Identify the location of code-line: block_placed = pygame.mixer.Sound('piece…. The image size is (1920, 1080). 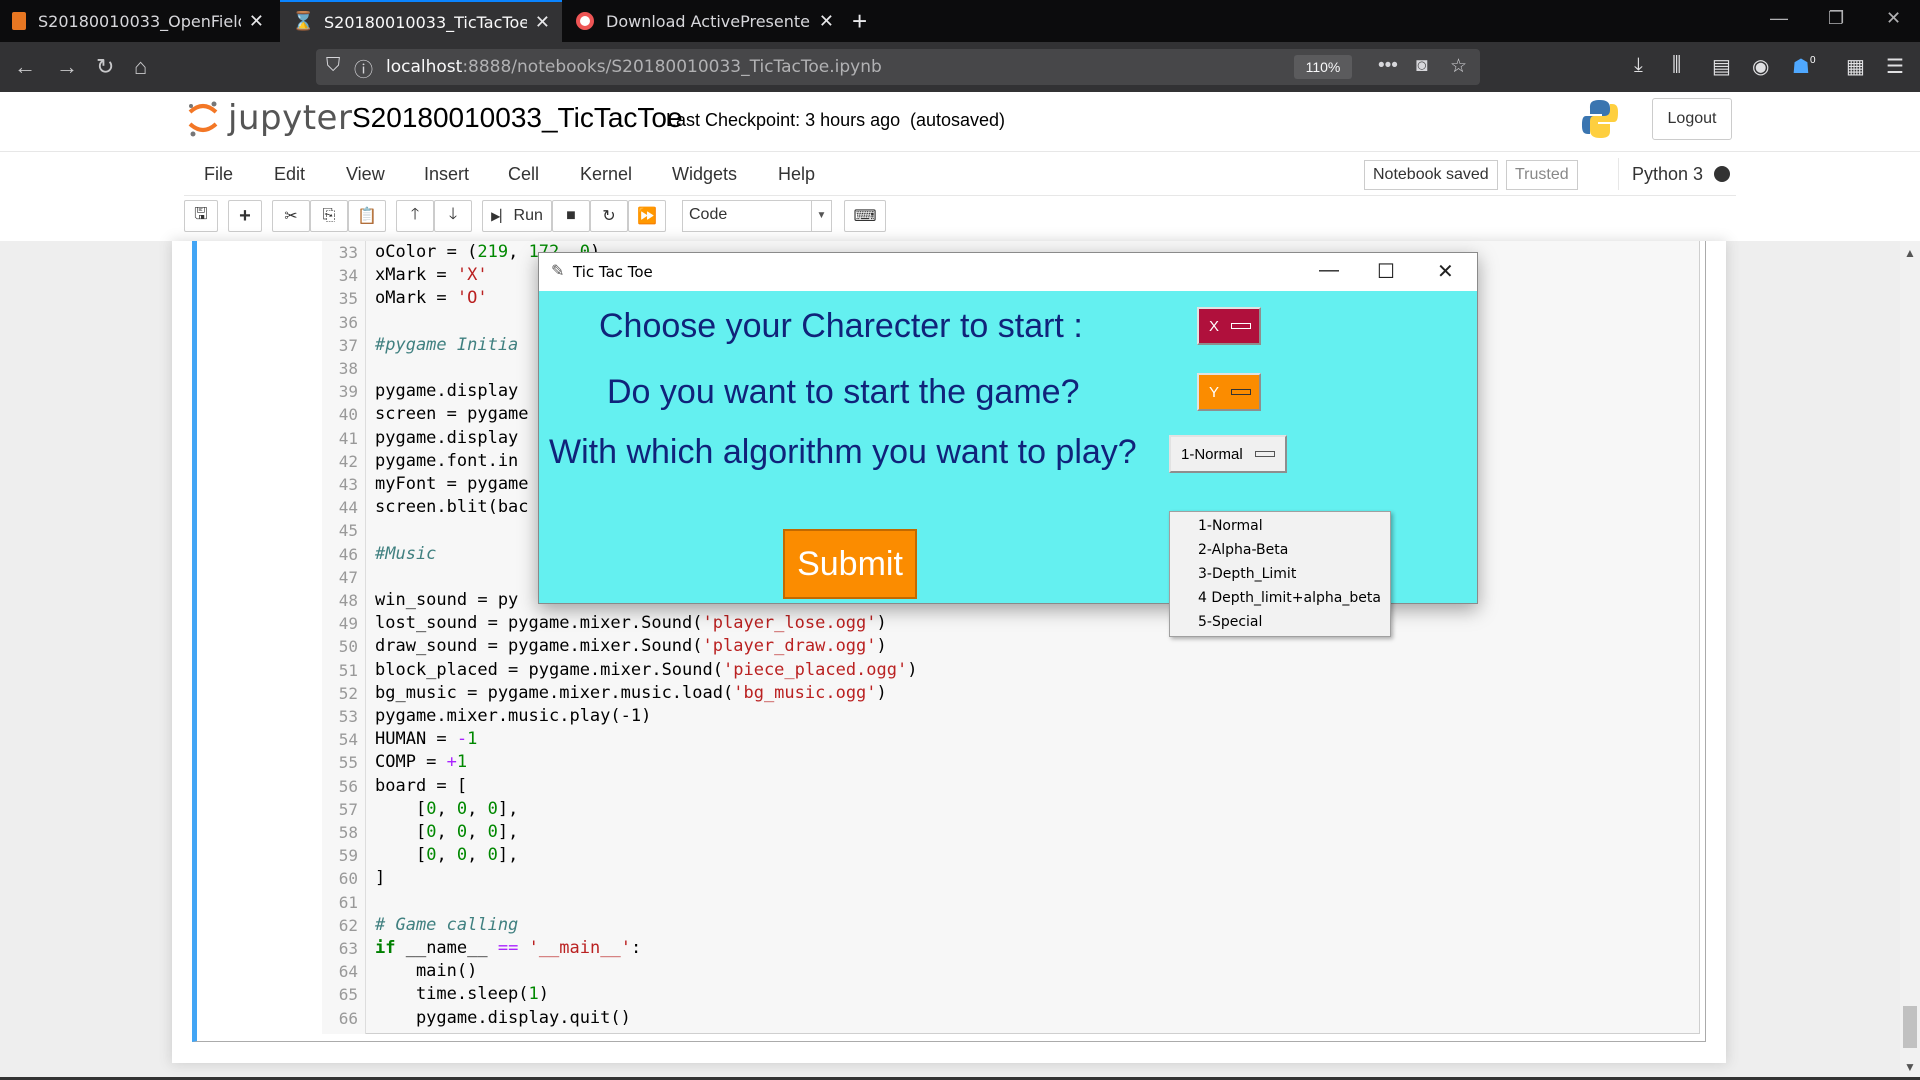
(646, 670).